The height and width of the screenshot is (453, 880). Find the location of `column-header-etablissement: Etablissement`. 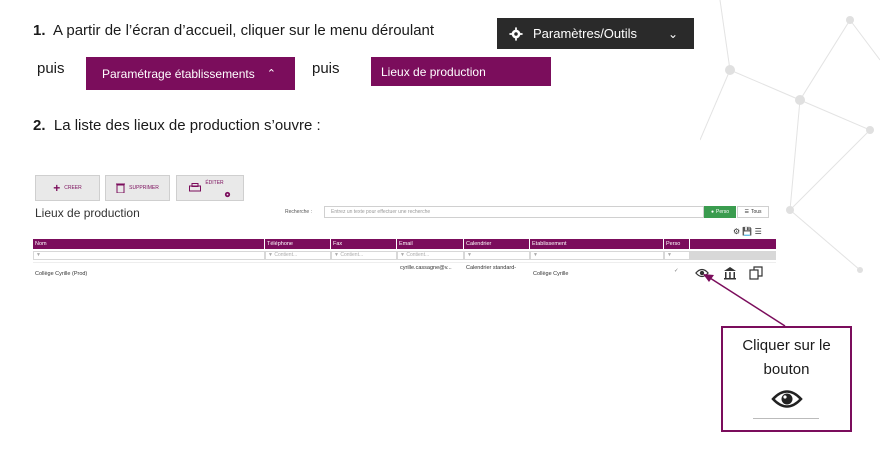

column-header-etablissement: Etablissement is located at coordinates (597, 244).